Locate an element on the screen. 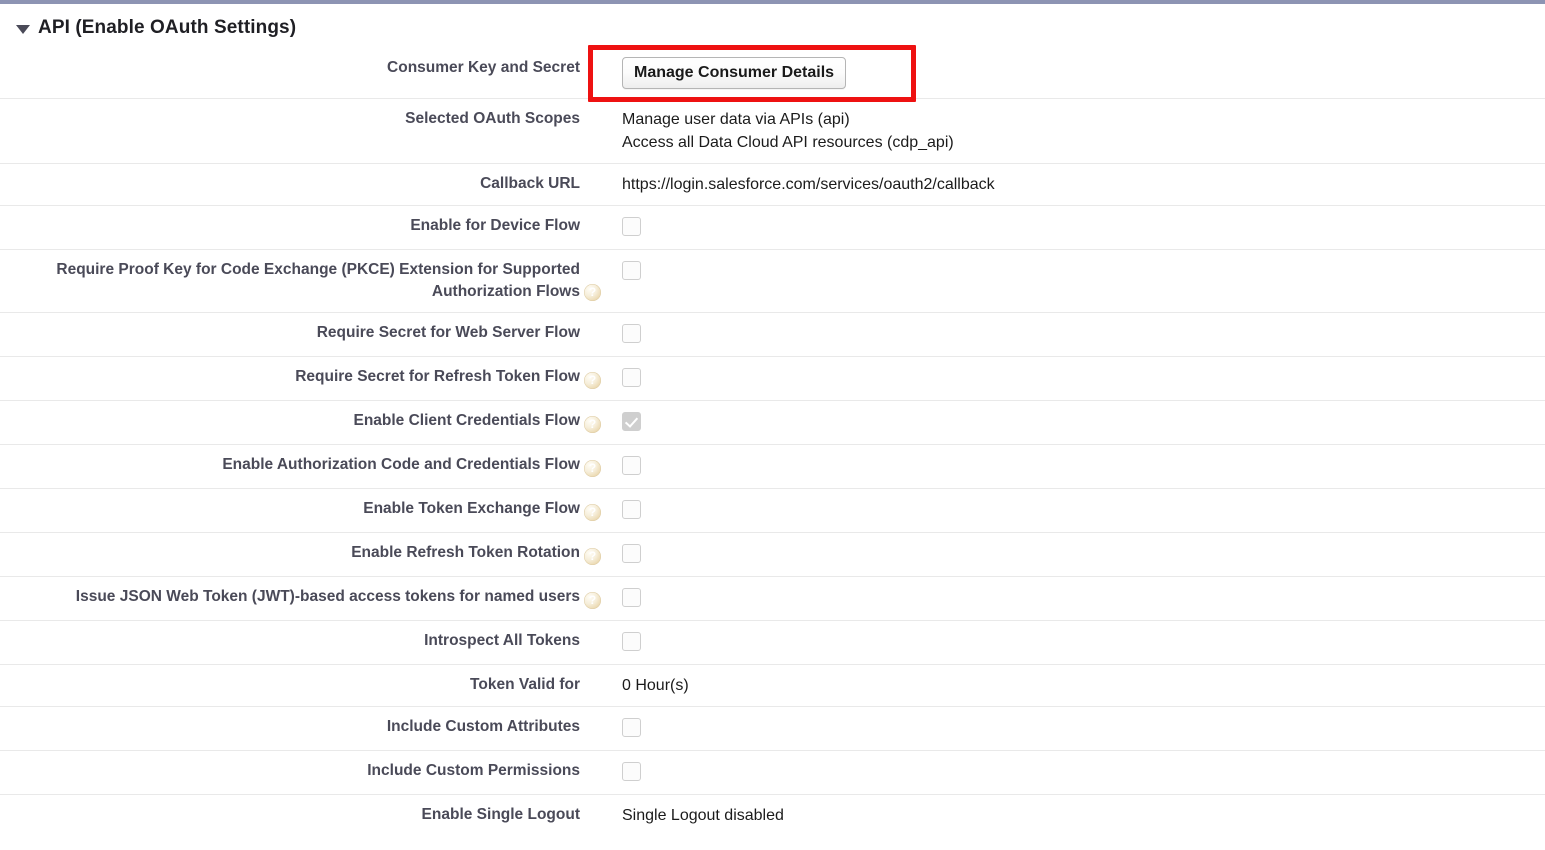 Image resolution: width=1545 pixels, height=850 pixels. field-label: Consumer Key and Secret is located at coordinates (483, 67).